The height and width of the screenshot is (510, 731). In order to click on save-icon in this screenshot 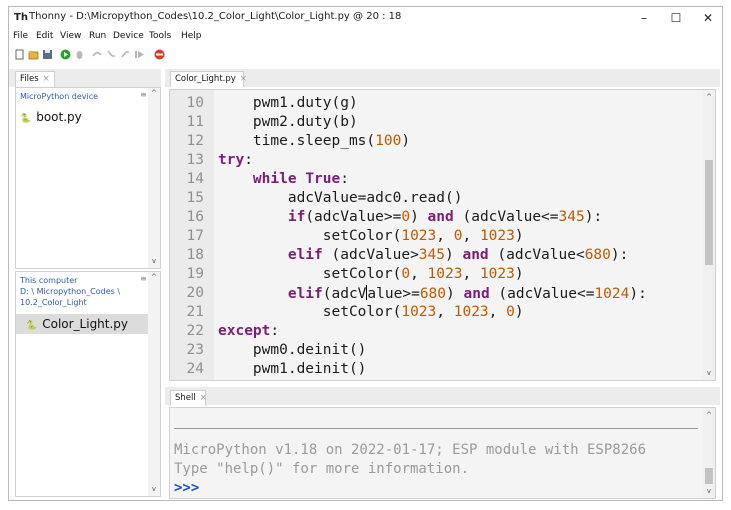, I will do `click(47, 54)`.